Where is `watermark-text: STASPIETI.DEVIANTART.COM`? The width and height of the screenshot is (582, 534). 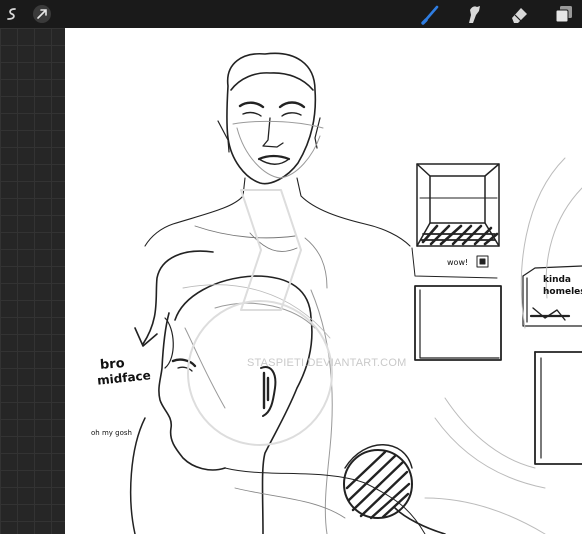 watermark-text: STASPIETI.DEVIANTART.COM is located at coordinates (327, 363).